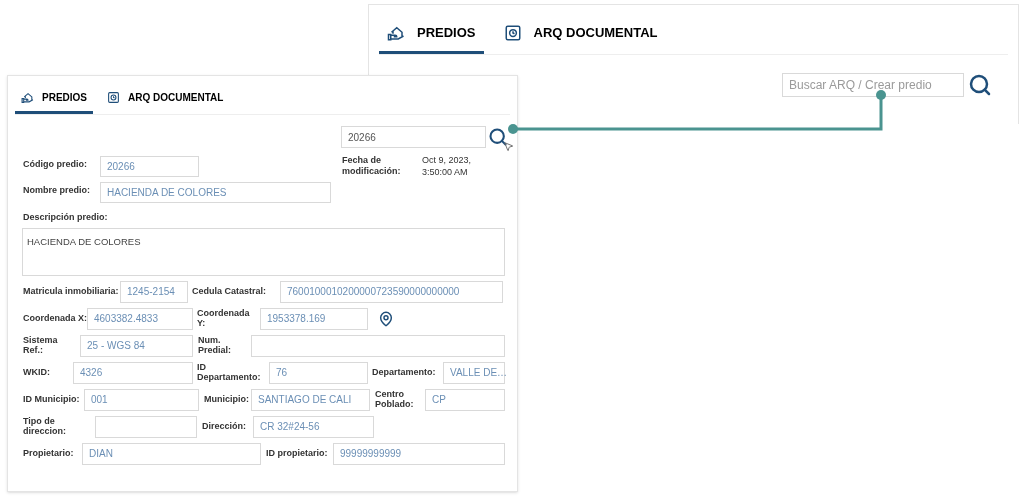 The width and height of the screenshot is (1024, 496). I want to click on field-label: Coordenada X:, so click(55, 318).